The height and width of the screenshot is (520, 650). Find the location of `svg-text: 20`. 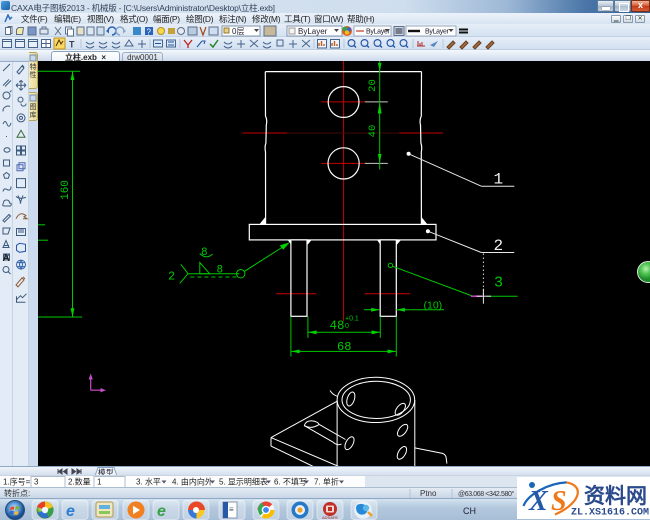

svg-text: 20 is located at coordinates (373, 85).